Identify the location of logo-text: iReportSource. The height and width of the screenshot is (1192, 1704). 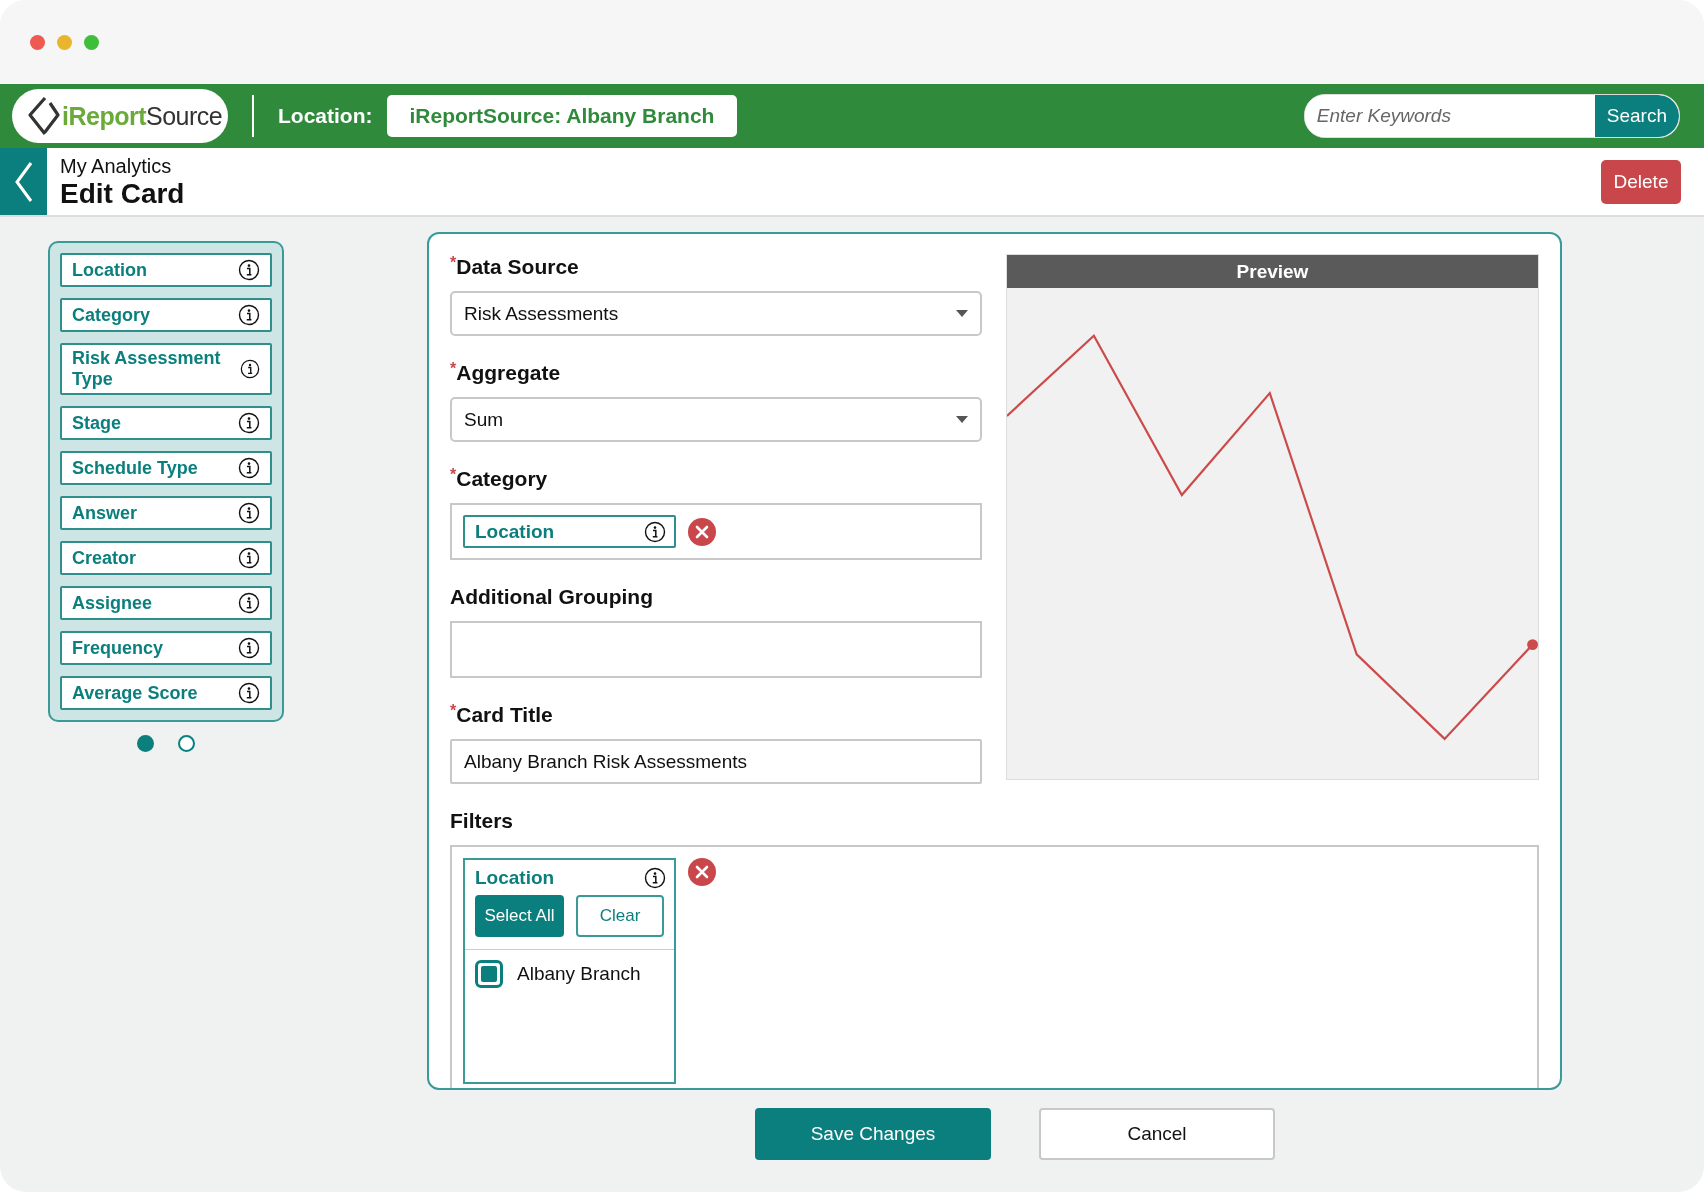
(142, 116).